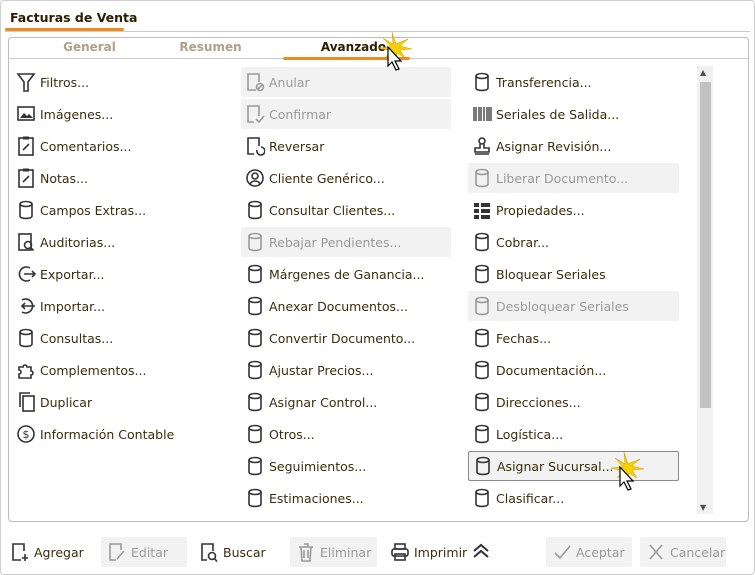 The height and width of the screenshot is (575, 755). What do you see at coordinates (255, 82) in the screenshot?
I see `document-cancel-icon` at bounding box center [255, 82].